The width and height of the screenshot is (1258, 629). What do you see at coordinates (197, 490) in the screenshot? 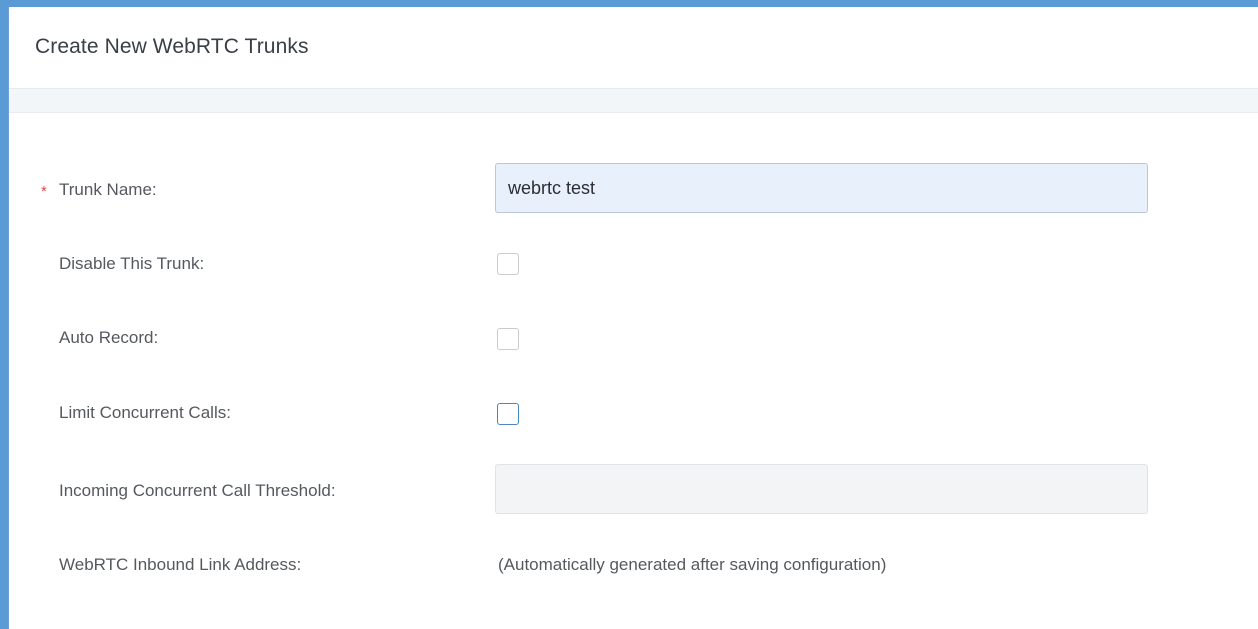
I see `incoming-threshold-label: Incoming Concurrent Call Threshold:` at bounding box center [197, 490].